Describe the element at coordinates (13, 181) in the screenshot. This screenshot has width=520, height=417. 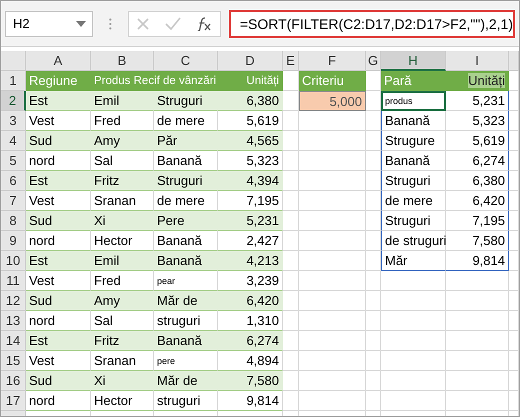
I see `row-header: 6` at that location.